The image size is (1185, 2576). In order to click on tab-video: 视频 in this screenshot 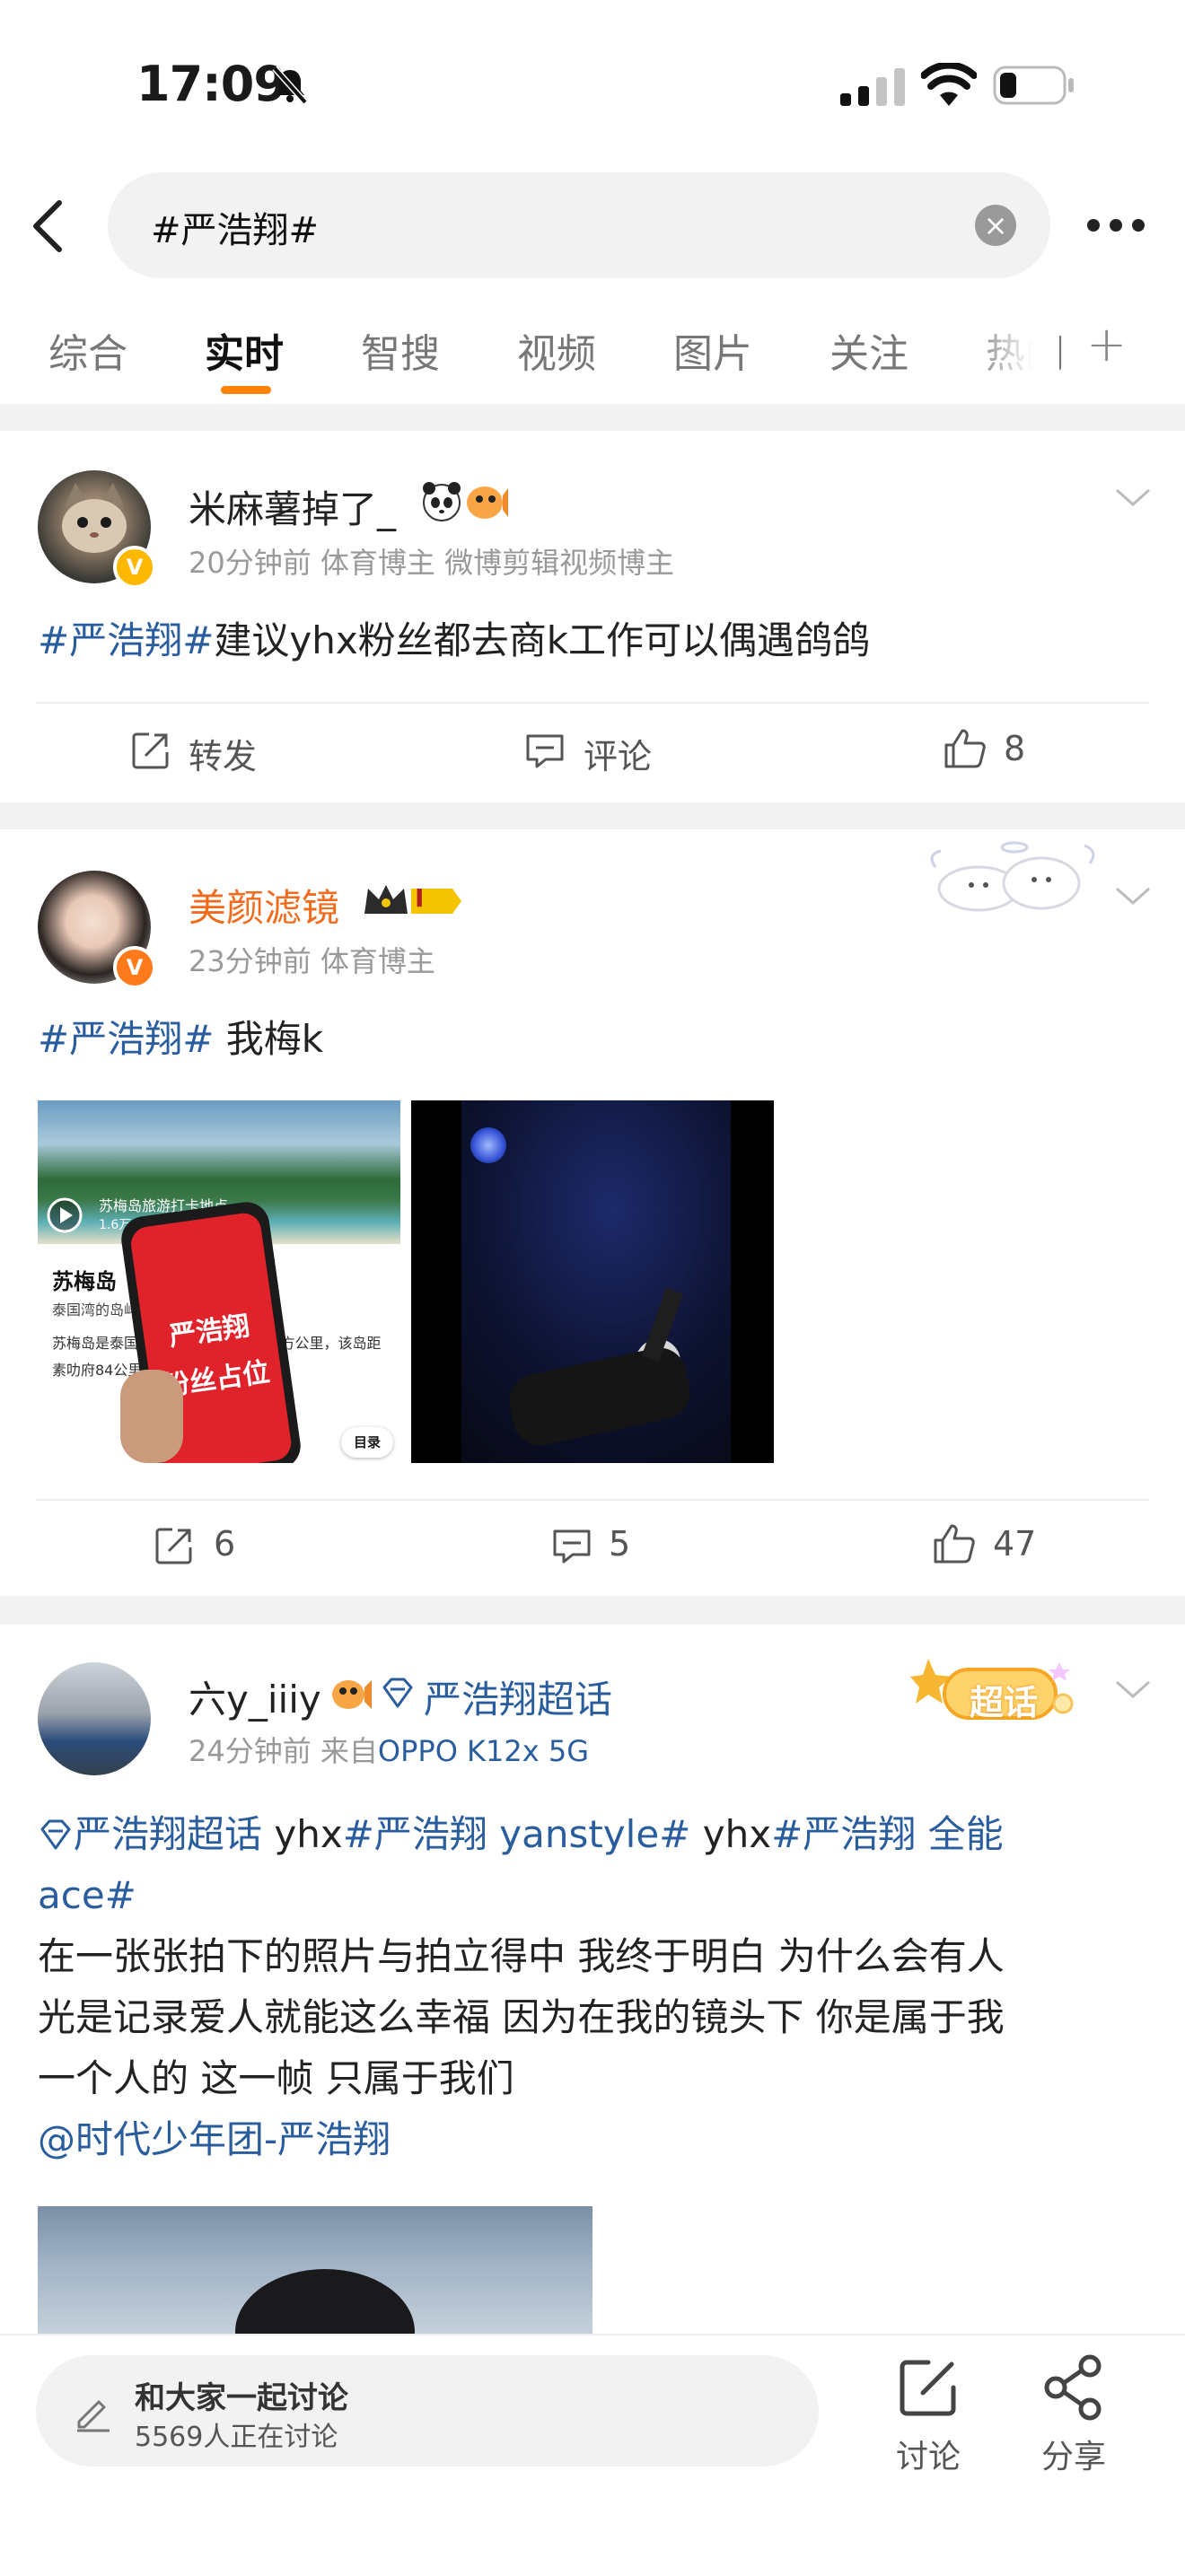, I will do `click(556, 350)`.